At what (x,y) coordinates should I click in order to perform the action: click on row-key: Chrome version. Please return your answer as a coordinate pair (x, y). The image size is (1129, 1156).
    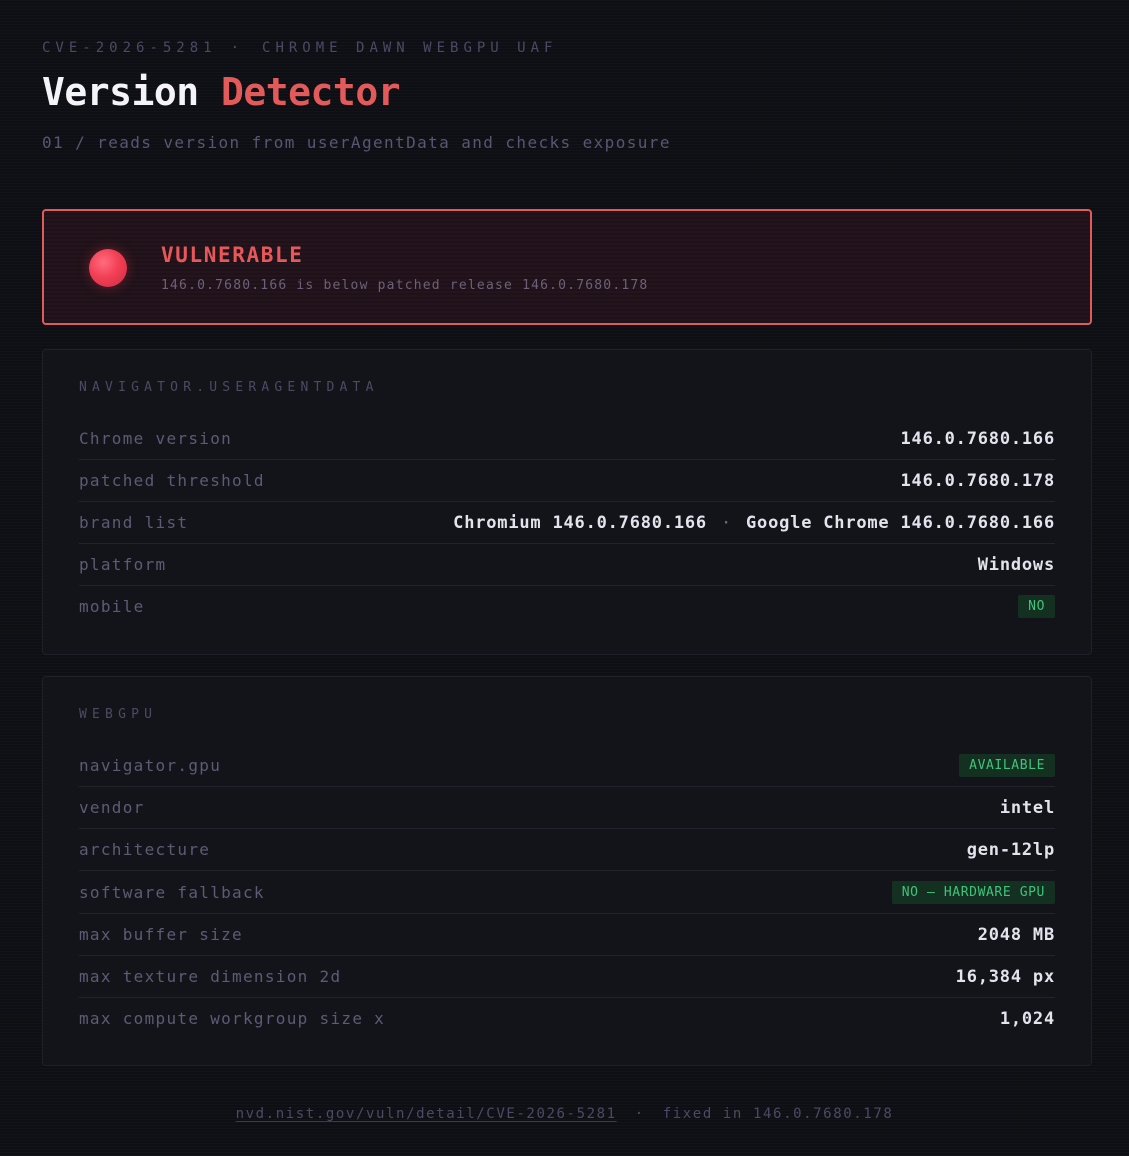
    Looking at the image, I should click on (156, 438).